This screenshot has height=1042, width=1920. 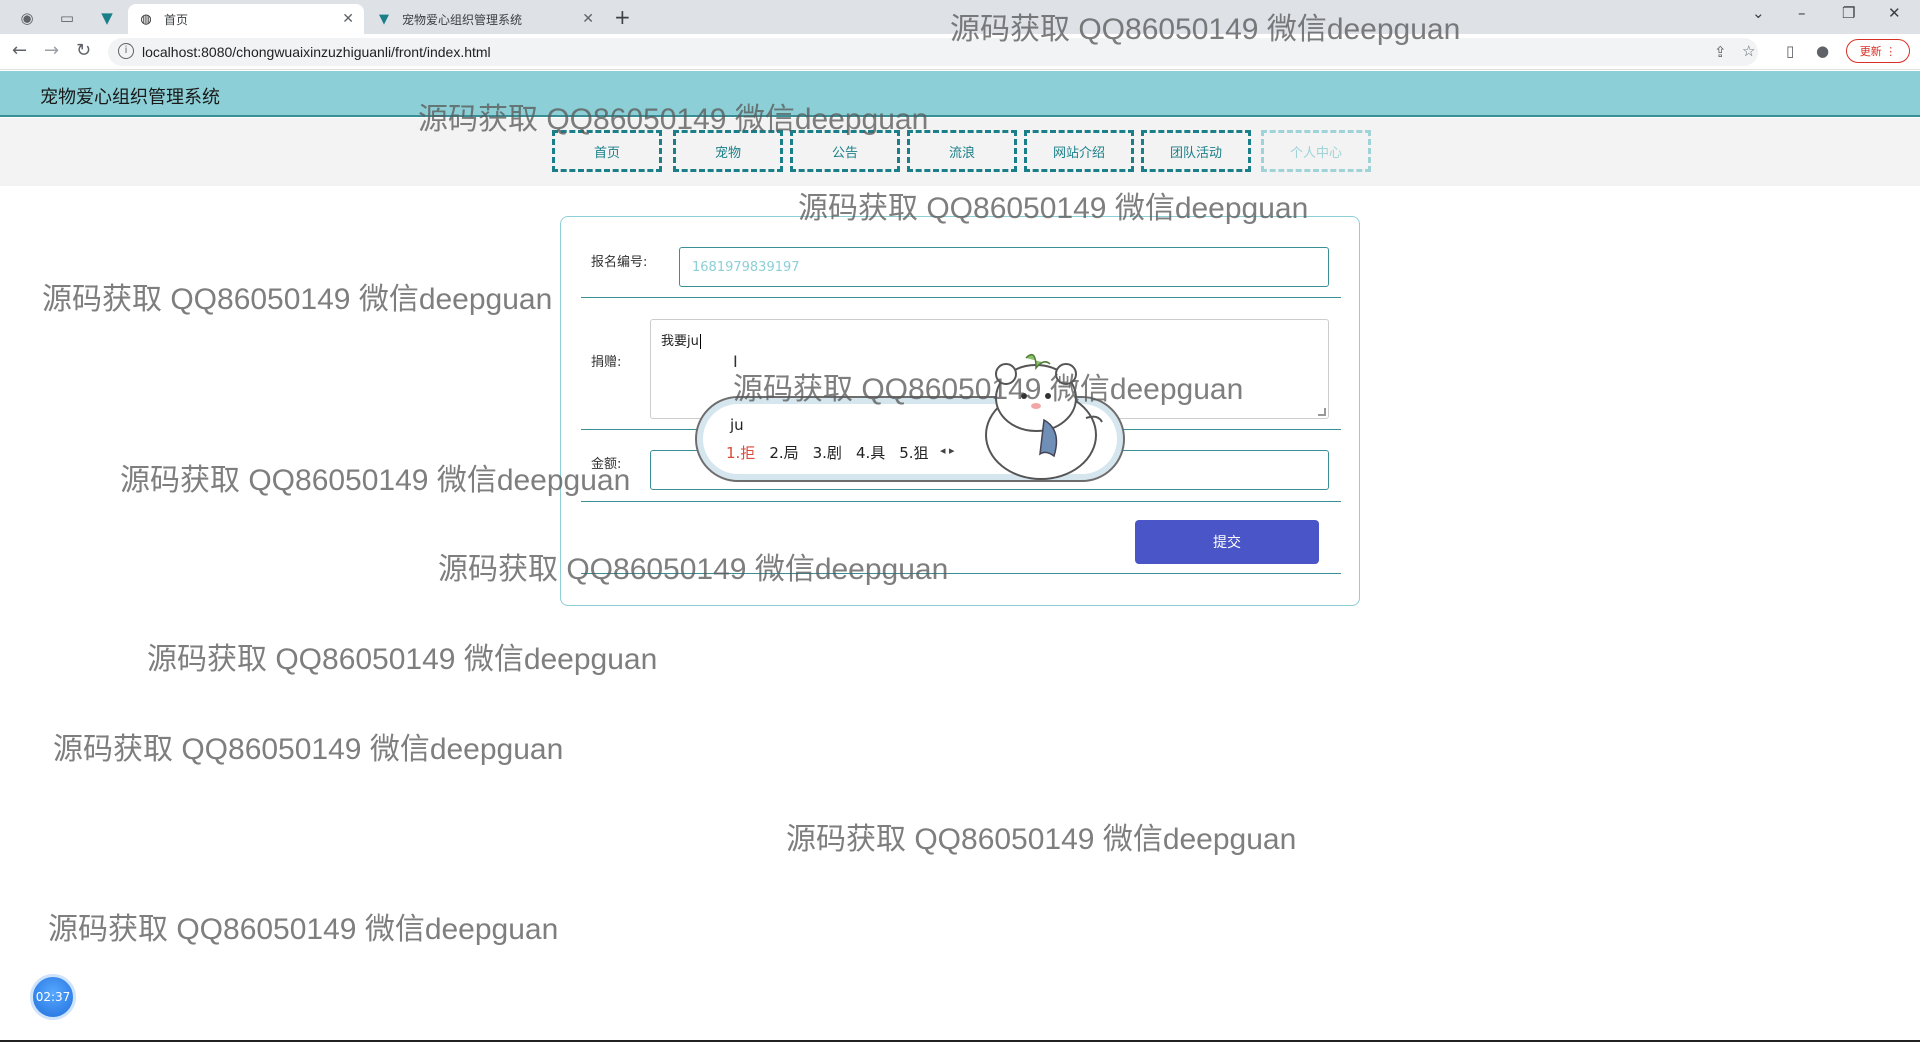 I want to click on submit-button: 提交, so click(x=1227, y=542).